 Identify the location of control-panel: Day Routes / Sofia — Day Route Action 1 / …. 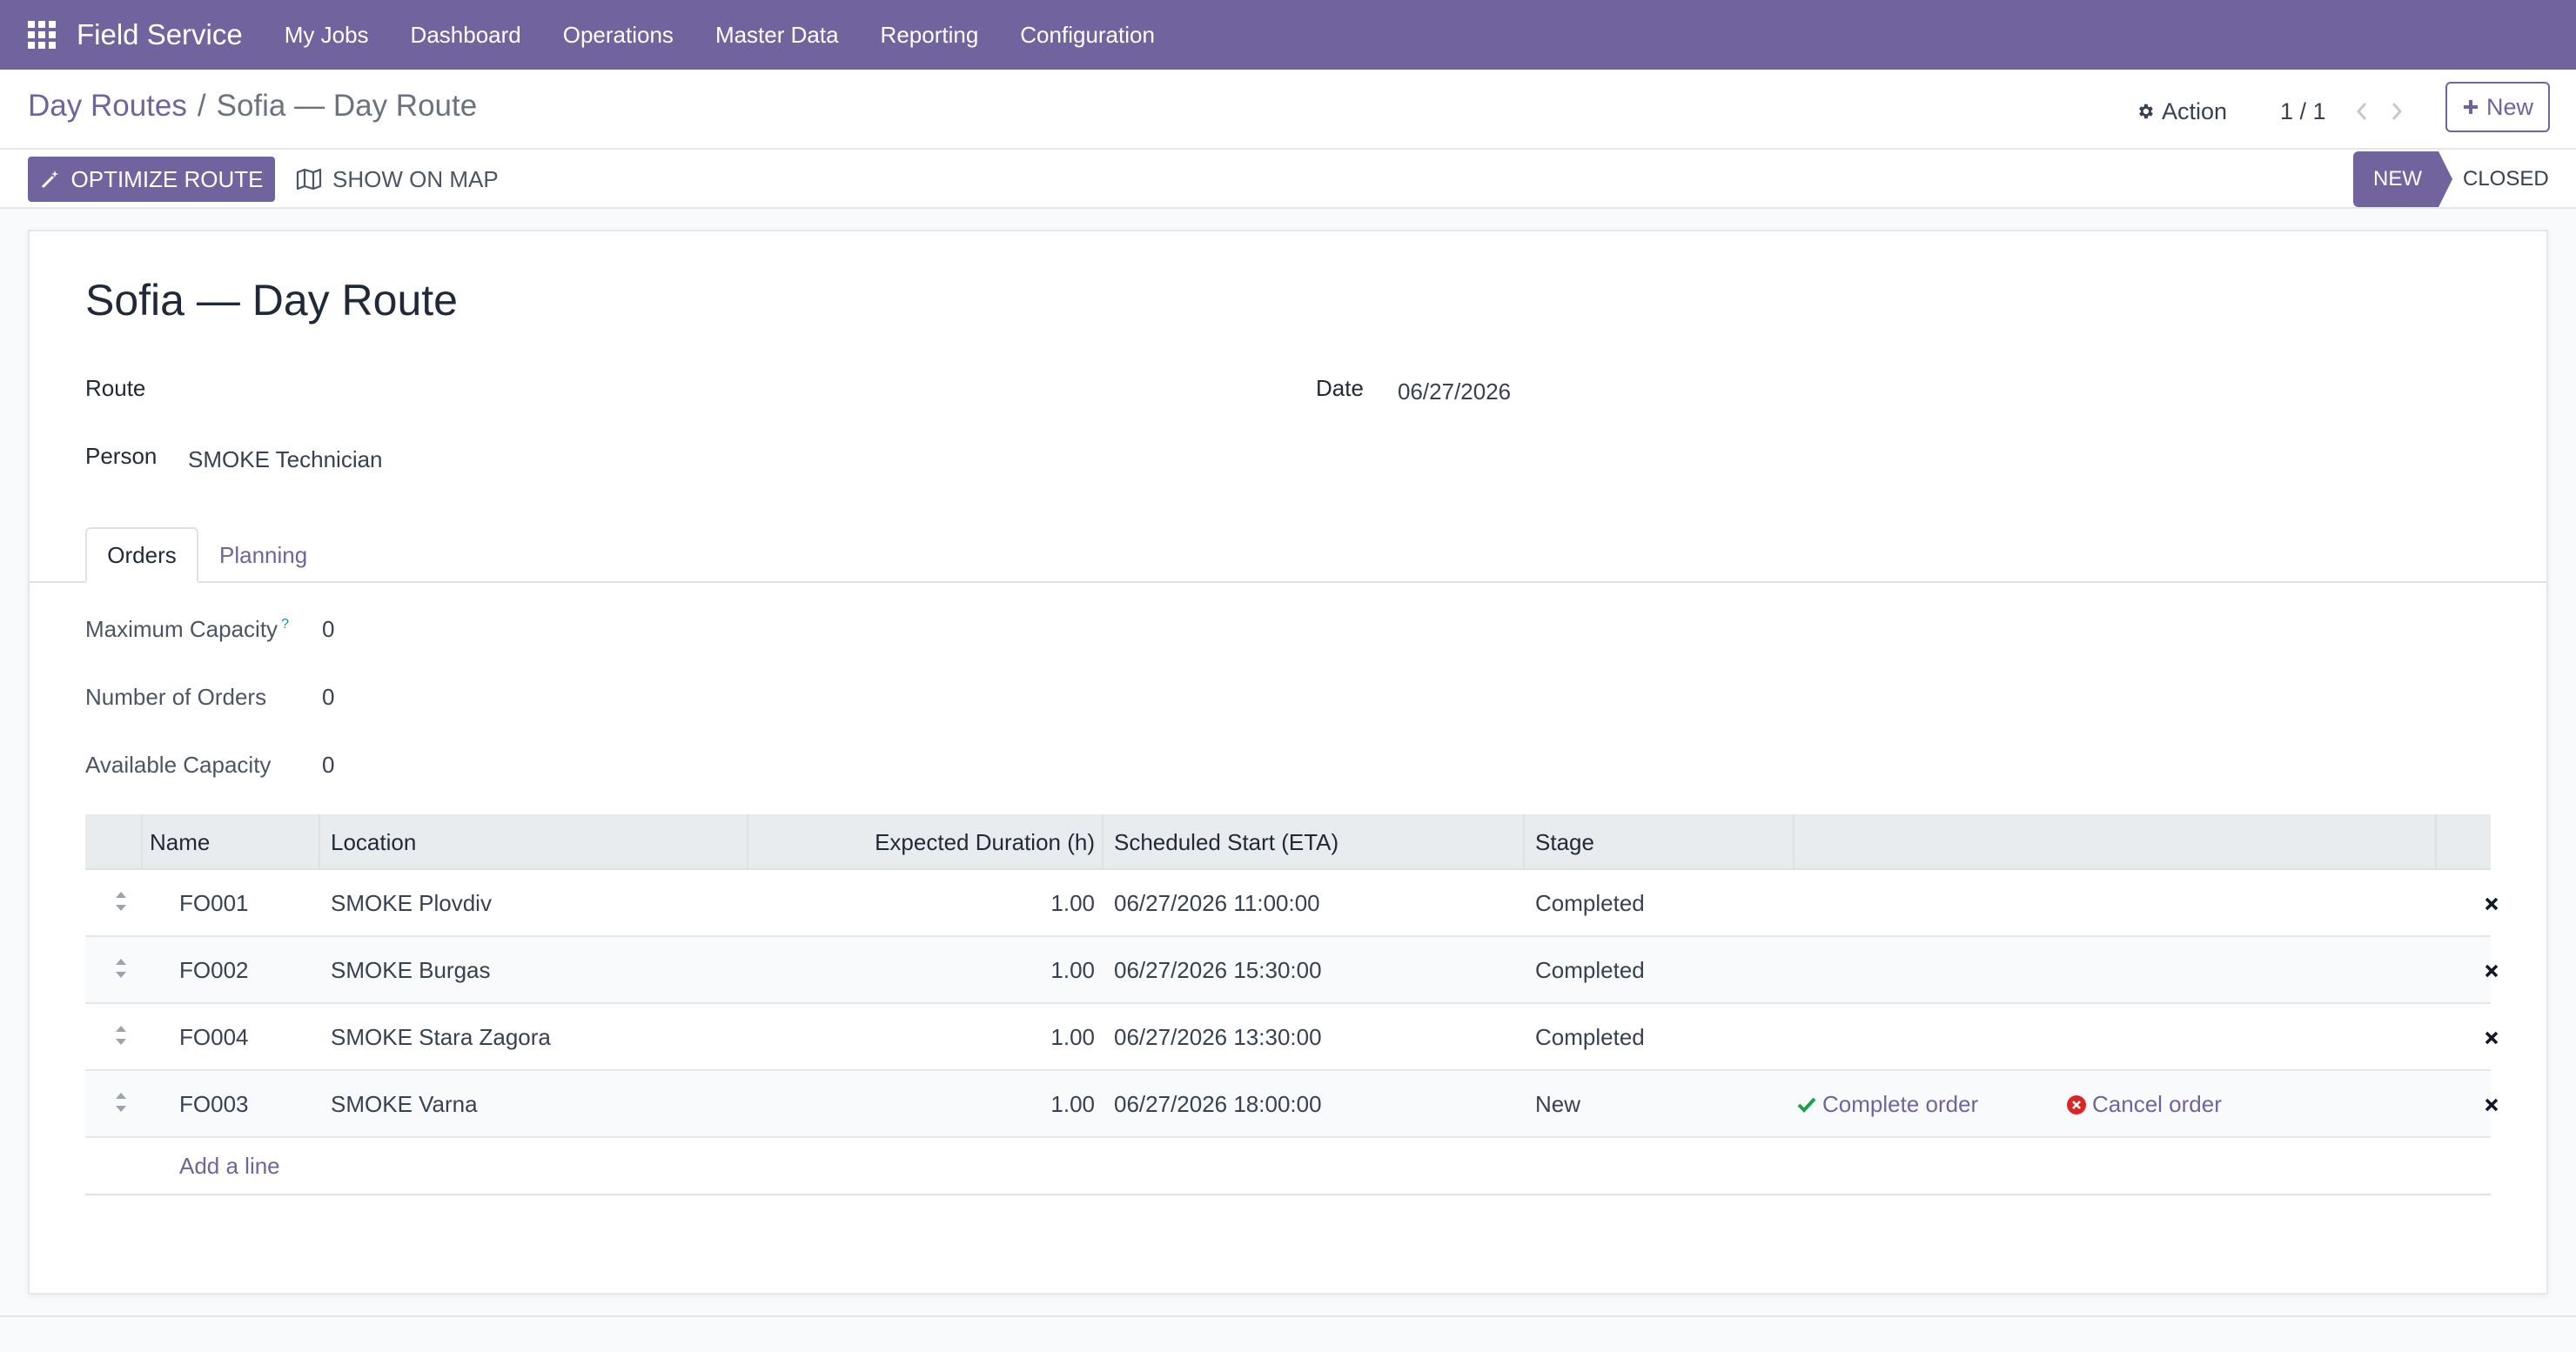
(1288, 139).